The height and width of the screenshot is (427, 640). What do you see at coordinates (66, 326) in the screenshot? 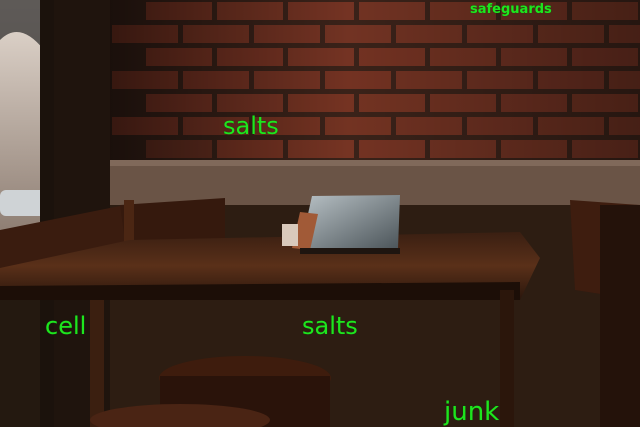
I see `object-label: cell` at bounding box center [66, 326].